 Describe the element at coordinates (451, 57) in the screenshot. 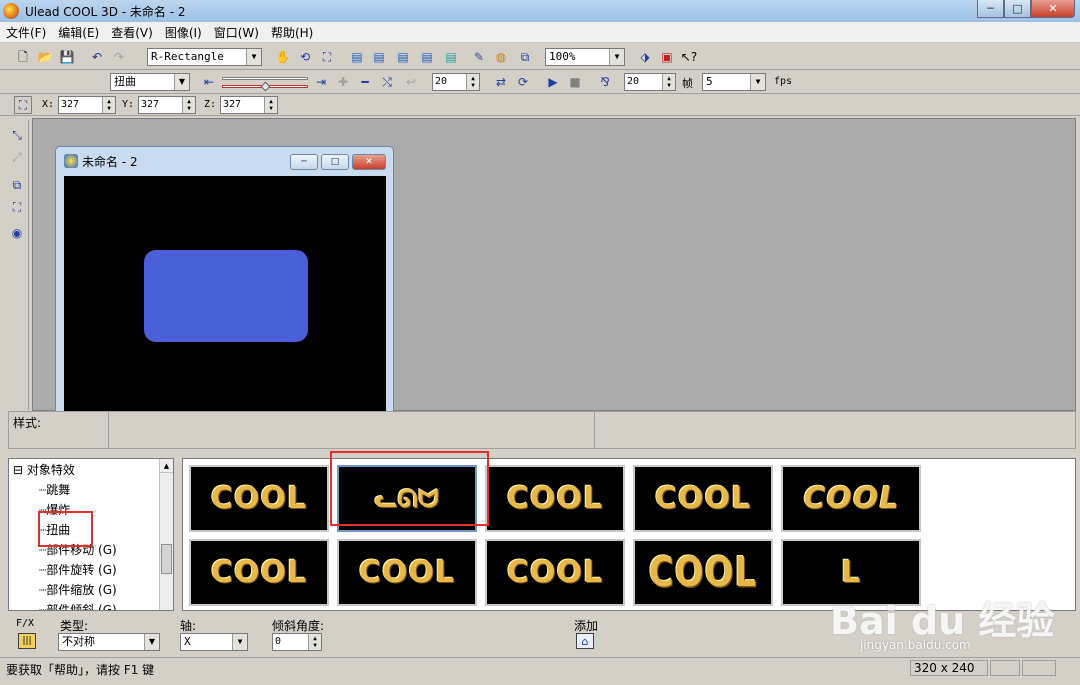

I see `align-right-icon: ▤` at that location.